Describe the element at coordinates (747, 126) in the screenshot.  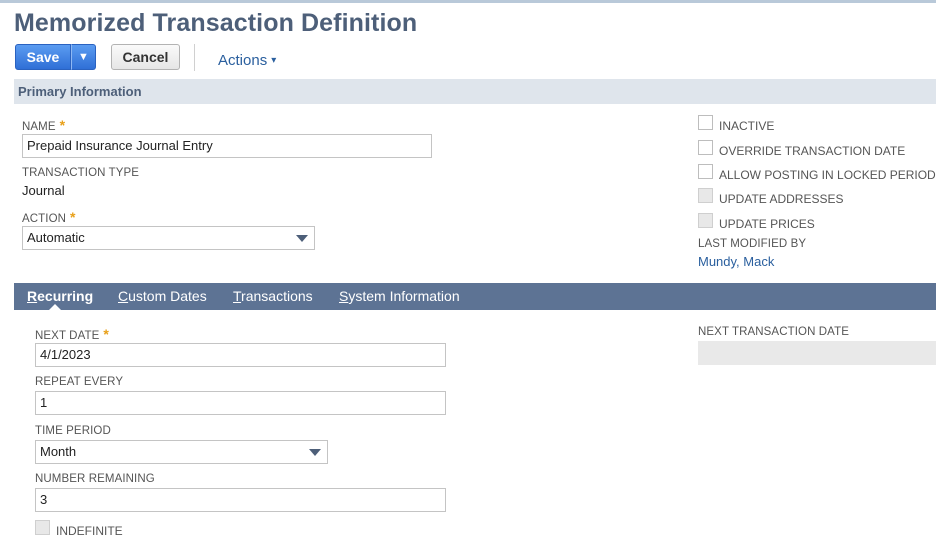
I see `inactive-label: INACTIVE` at that location.